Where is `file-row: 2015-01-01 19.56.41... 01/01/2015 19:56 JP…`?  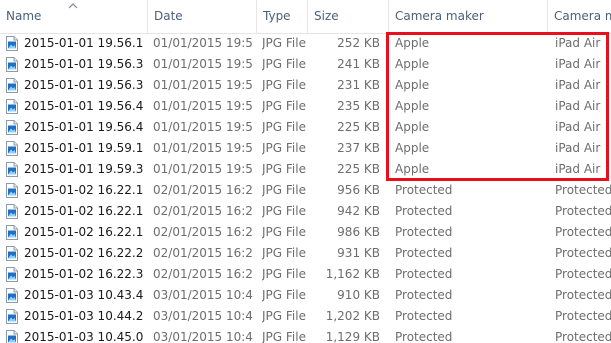 file-row: 2015-01-01 19.56.41... 01/01/2015 19:56 JP… is located at coordinates (305, 106).